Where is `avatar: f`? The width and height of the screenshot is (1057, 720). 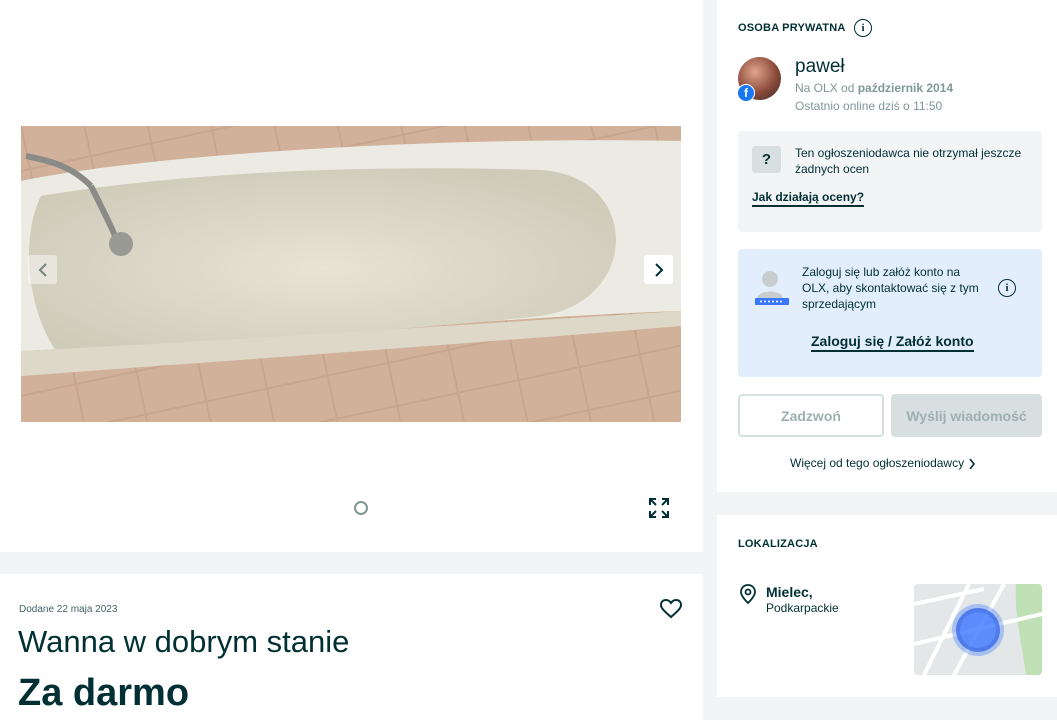
avatar: f is located at coordinates (759, 79).